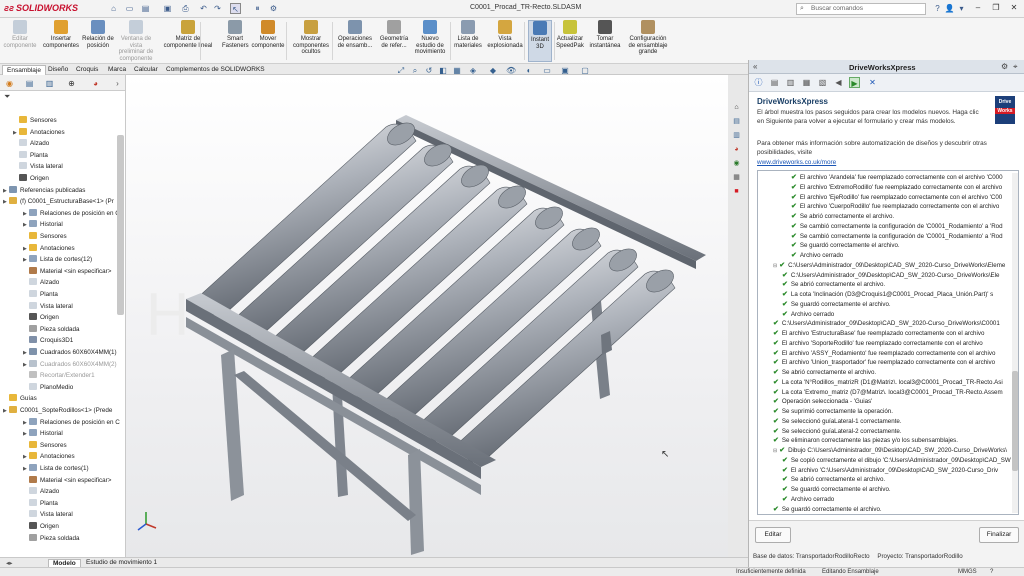 The image size is (1024, 576). I want to click on tree-item: ▶ Cuadrados 60X60X4MM(1), so click(58, 353).